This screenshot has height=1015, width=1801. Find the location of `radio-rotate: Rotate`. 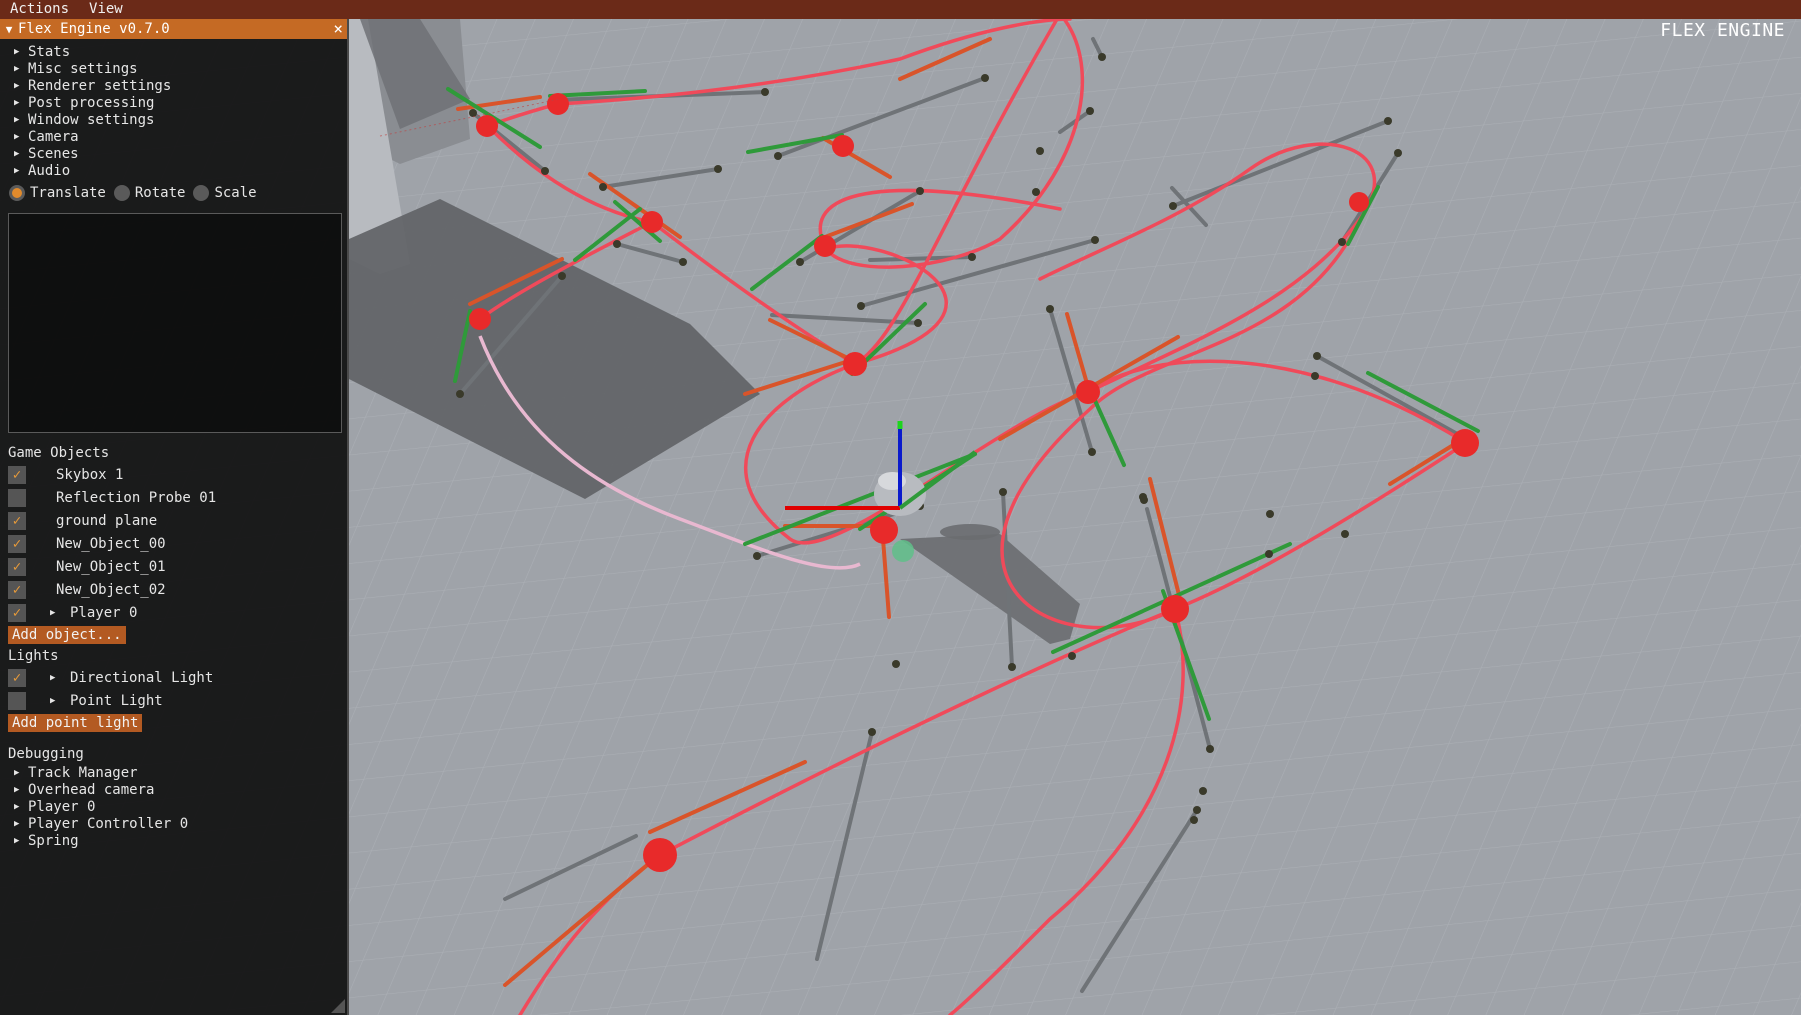

radio-rotate: Rotate is located at coordinates (149, 193).